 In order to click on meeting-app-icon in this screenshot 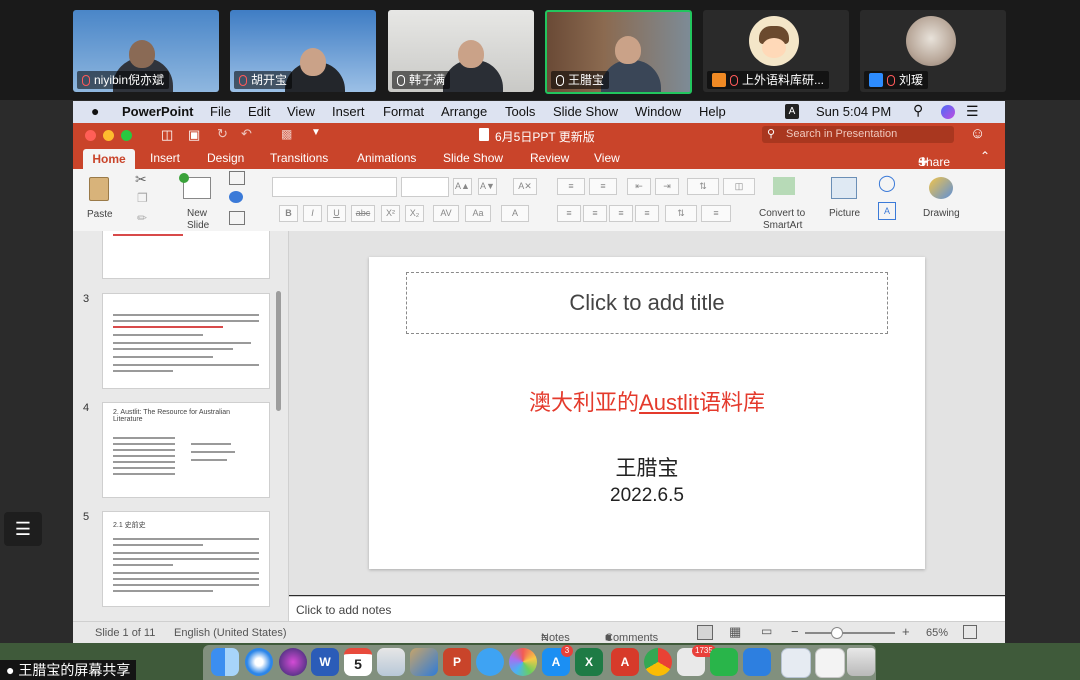, I will do `click(757, 662)`.